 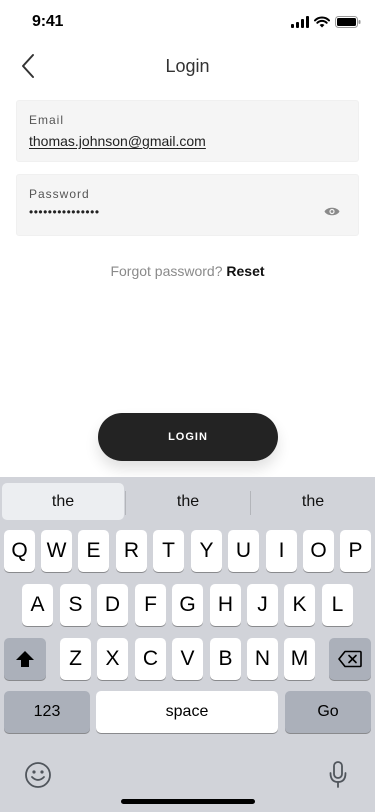 What do you see at coordinates (117, 141) in the screenshot?
I see `email-value: thomas.johnson@gmail.com` at bounding box center [117, 141].